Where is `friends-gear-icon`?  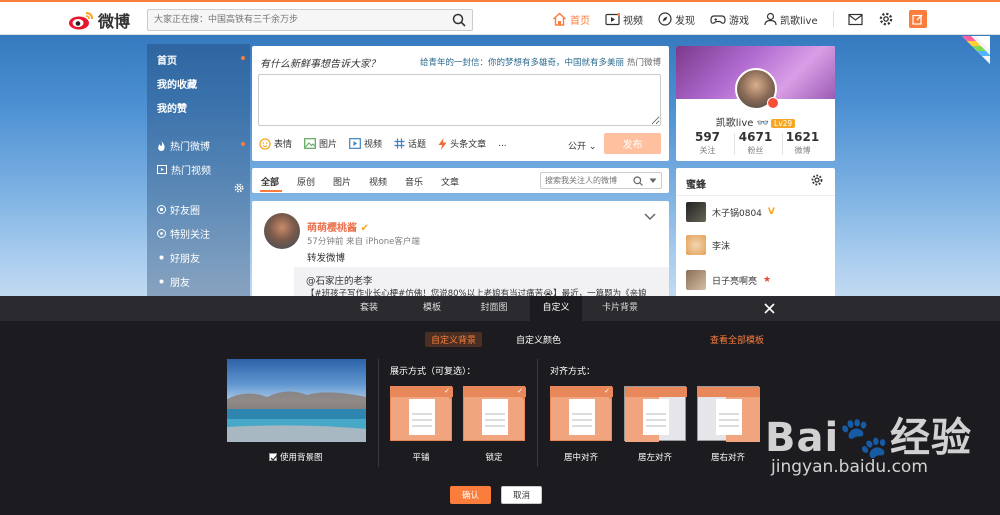 friends-gear-icon is located at coordinates (817, 180).